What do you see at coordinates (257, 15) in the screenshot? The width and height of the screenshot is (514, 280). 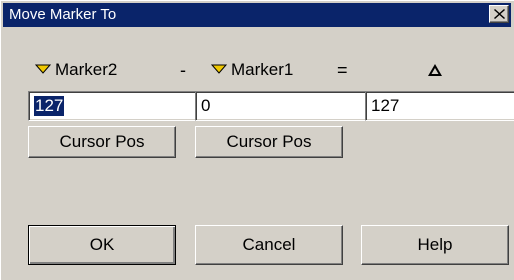 I see `title-bar: Move Marker To` at bounding box center [257, 15].